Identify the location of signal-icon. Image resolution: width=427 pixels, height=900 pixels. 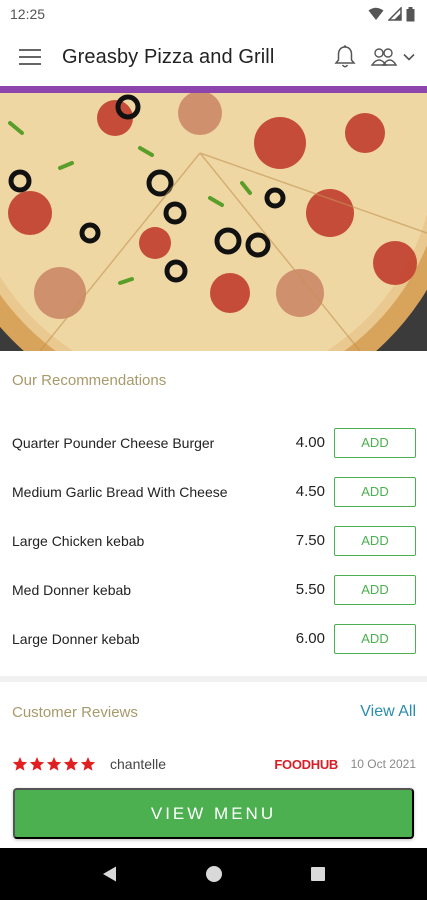
(395, 14).